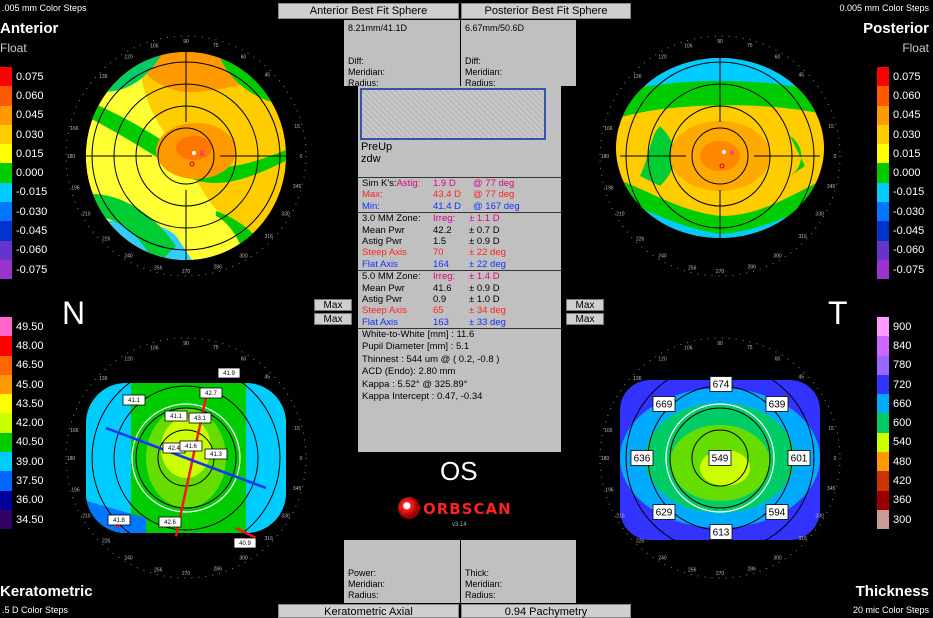  Describe the element at coordinates (391, 277) in the screenshot. I see `stat-label: 5.0 MM Zone:` at that location.